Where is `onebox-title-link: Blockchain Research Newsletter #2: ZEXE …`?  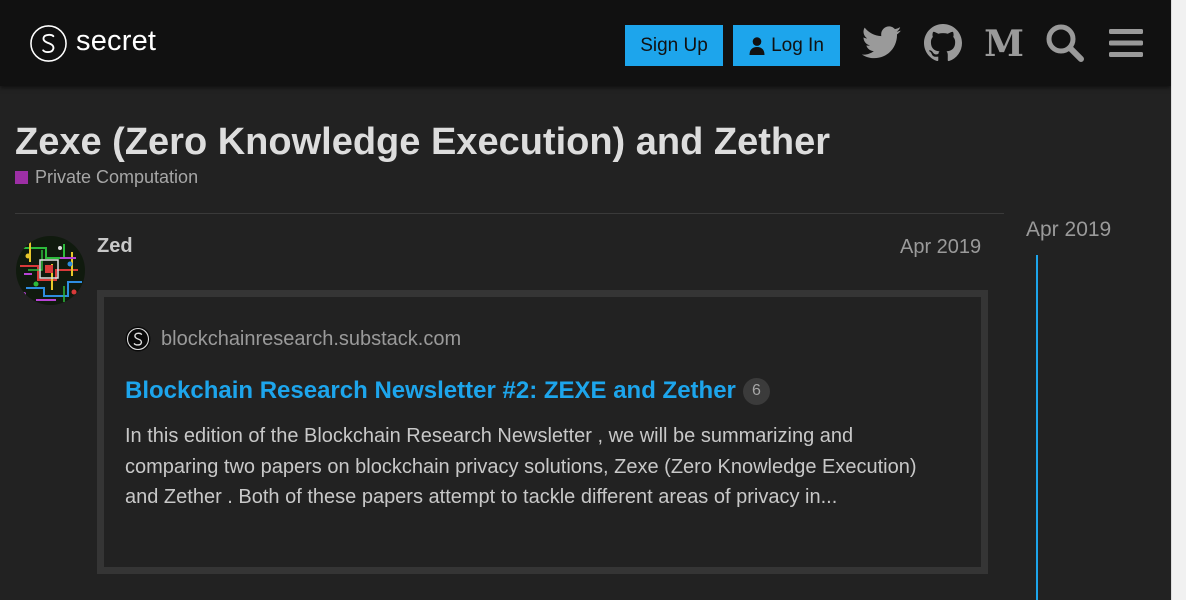
onebox-title-link: Blockchain Research Newsletter #2: ZEXE … is located at coordinates (430, 391).